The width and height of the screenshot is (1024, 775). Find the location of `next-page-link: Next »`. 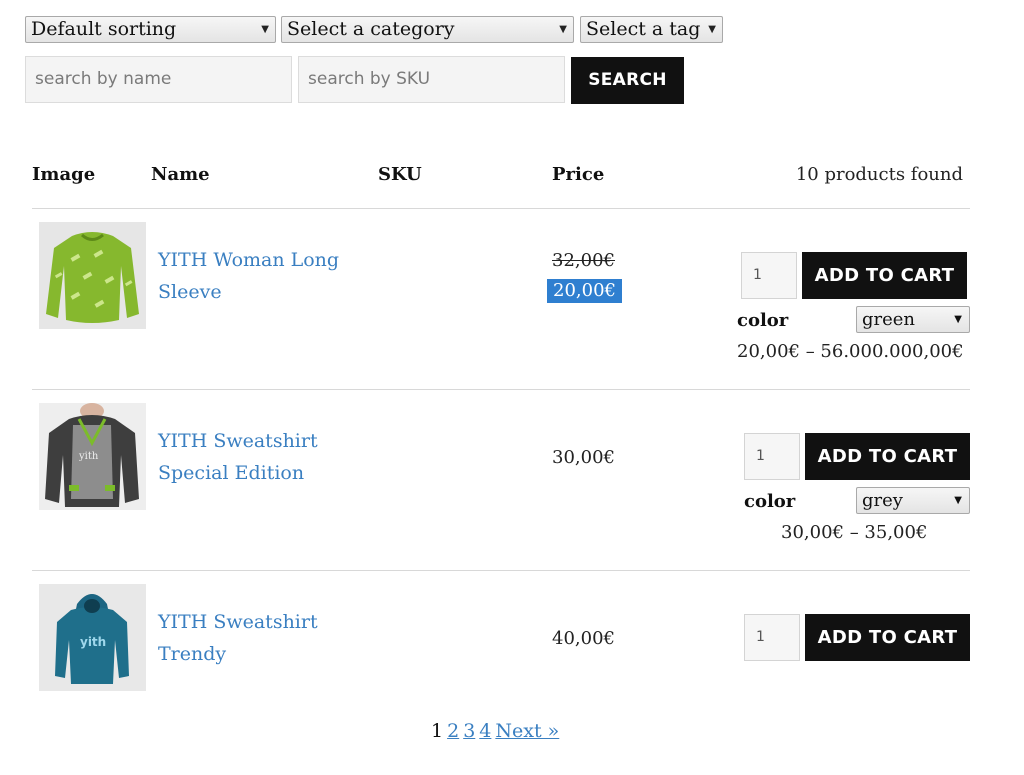

next-page-link: Next » is located at coordinates (527, 731).